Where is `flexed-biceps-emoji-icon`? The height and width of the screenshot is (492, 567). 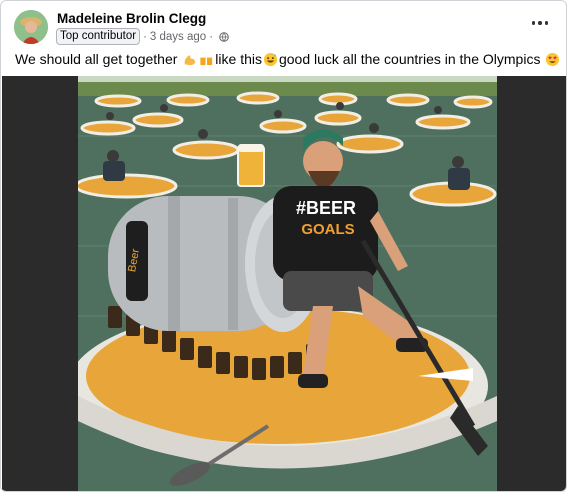
flexed-biceps-emoji-icon is located at coordinates (190, 60).